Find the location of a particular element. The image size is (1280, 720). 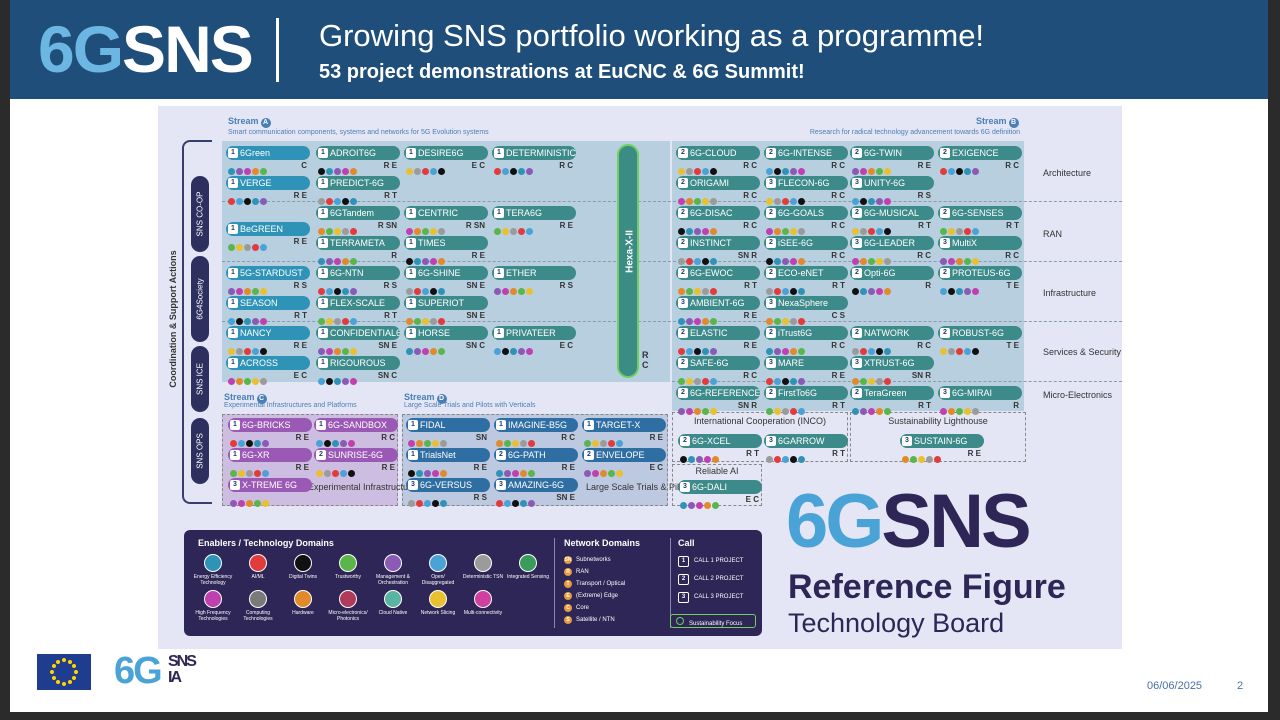

project-card: 2 NATWORK R C is located at coordinates (892, 340).